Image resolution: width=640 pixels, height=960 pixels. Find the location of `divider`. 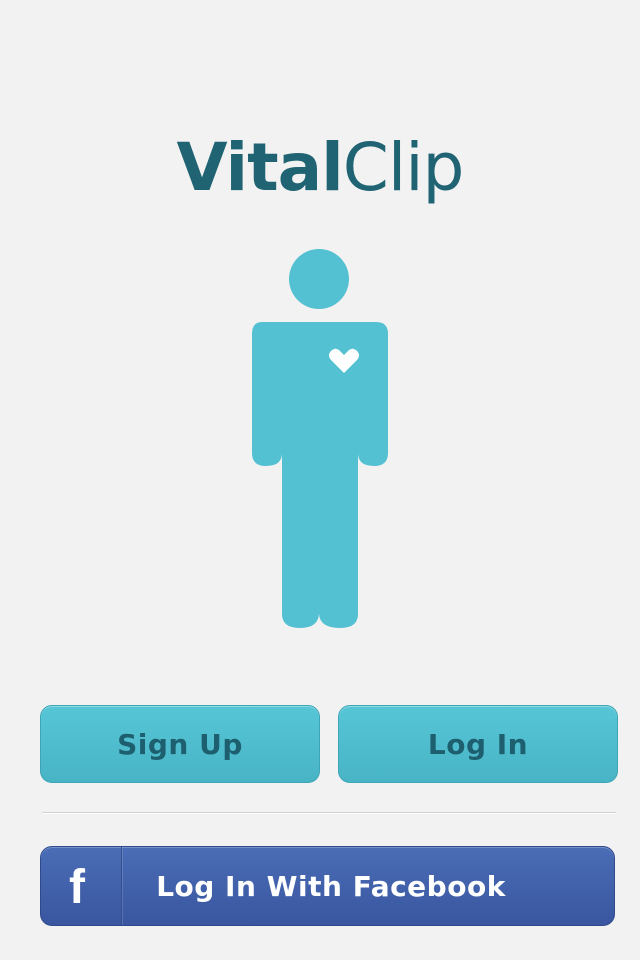

divider is located at coordinates (329, 813).